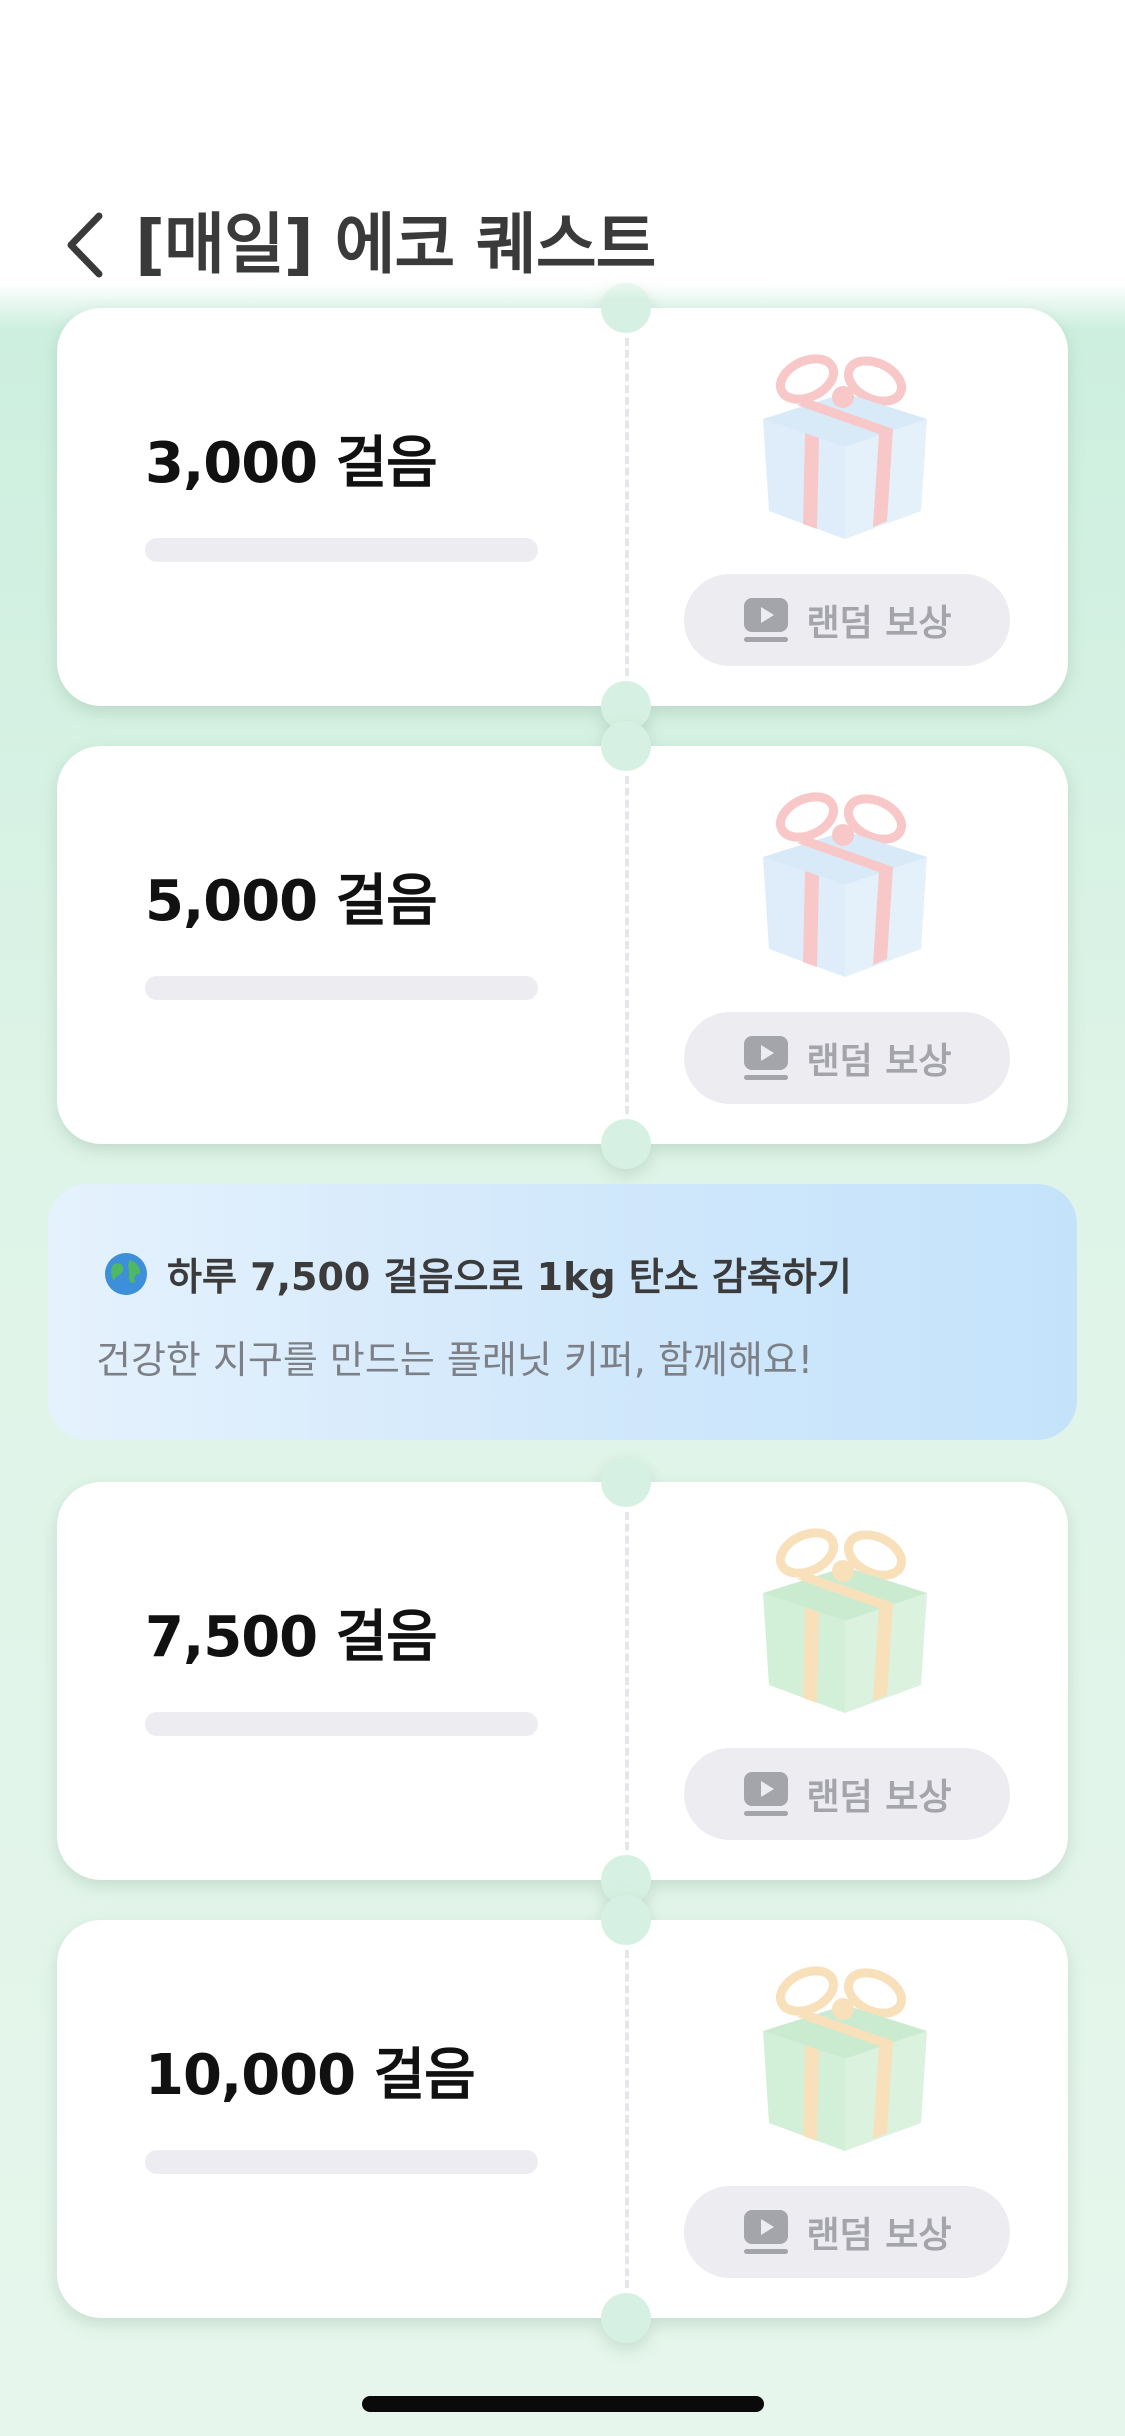 The height and width of the screenshot is (2436, 1125). What do you see at coordinates (126, 1273) in the screenshot?
I see `globe-icon` at bounding box center [126, 1273].